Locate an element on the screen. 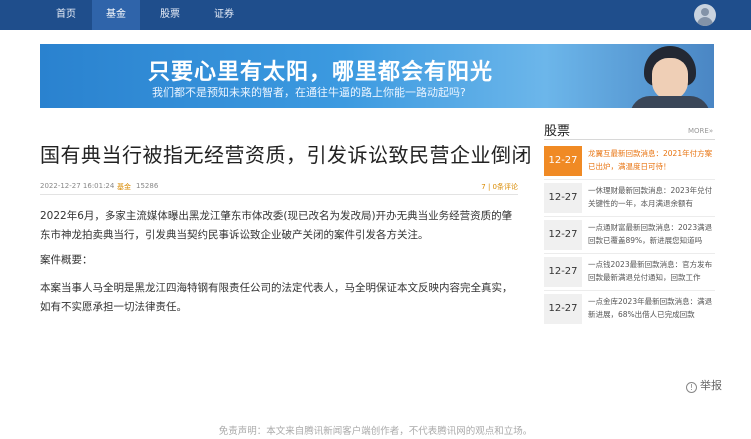 This screenshot has height=439, width=751. report-button: ! 举报 is located at coordinates (704, 385).